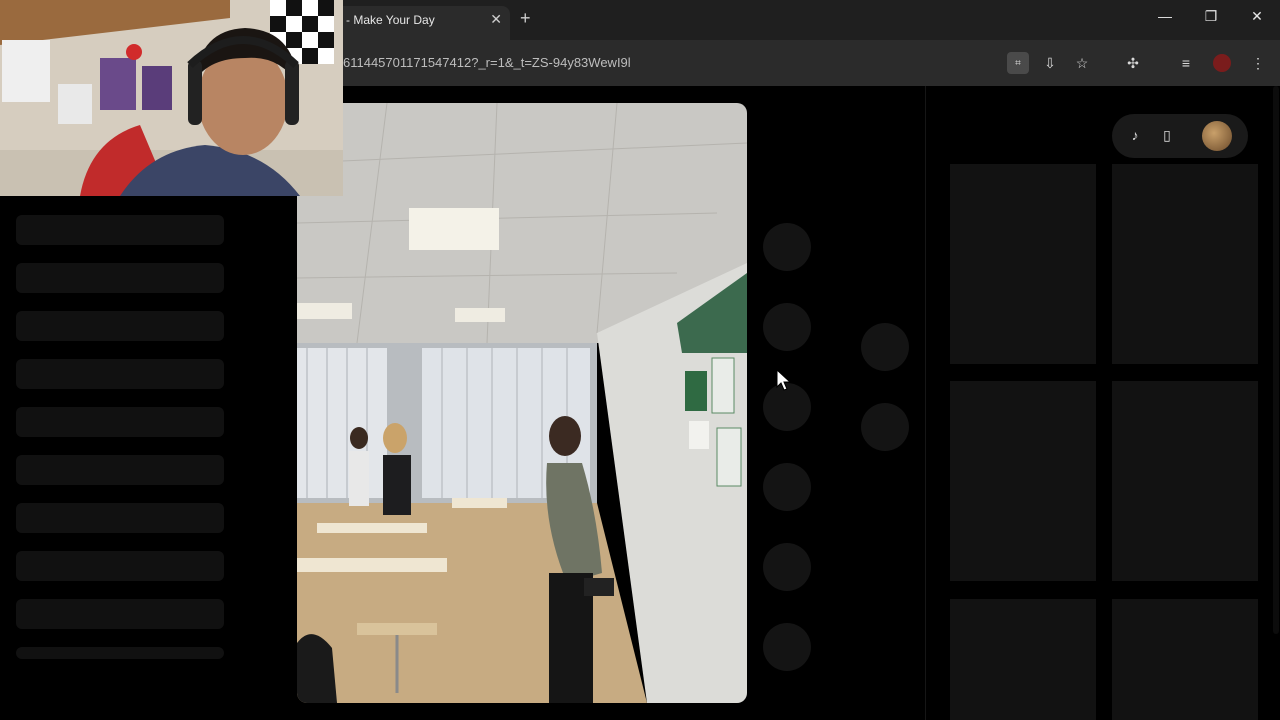  I want to click on new-tab-button: +, so click(525, 18).